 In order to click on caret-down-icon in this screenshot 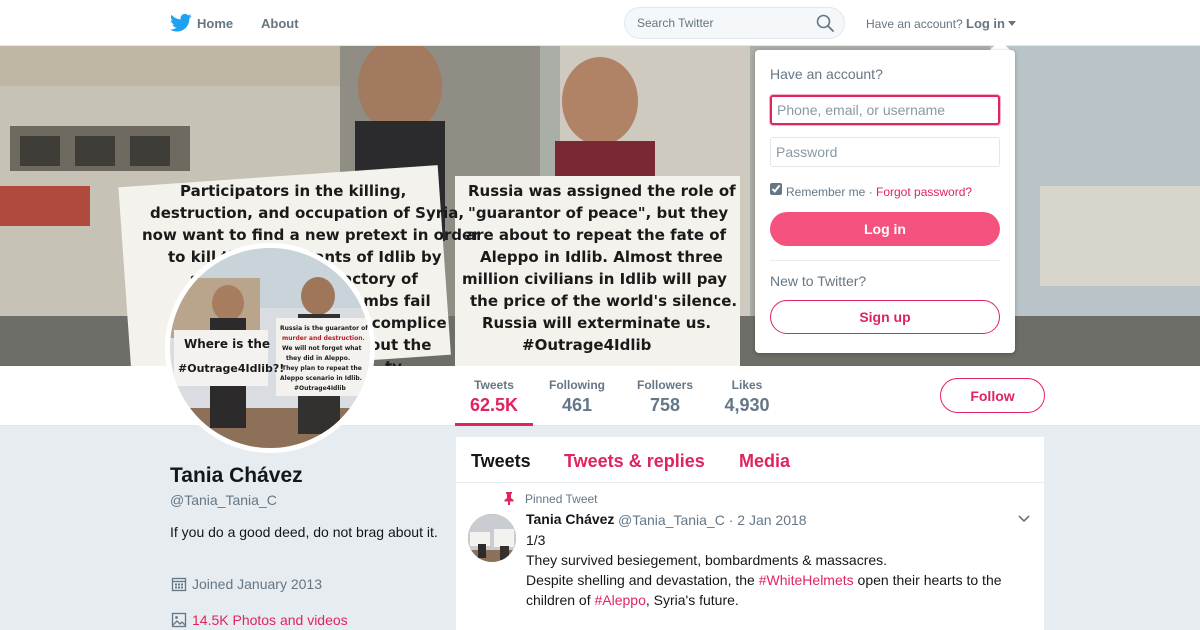, I will do `click(1012, 23)`.